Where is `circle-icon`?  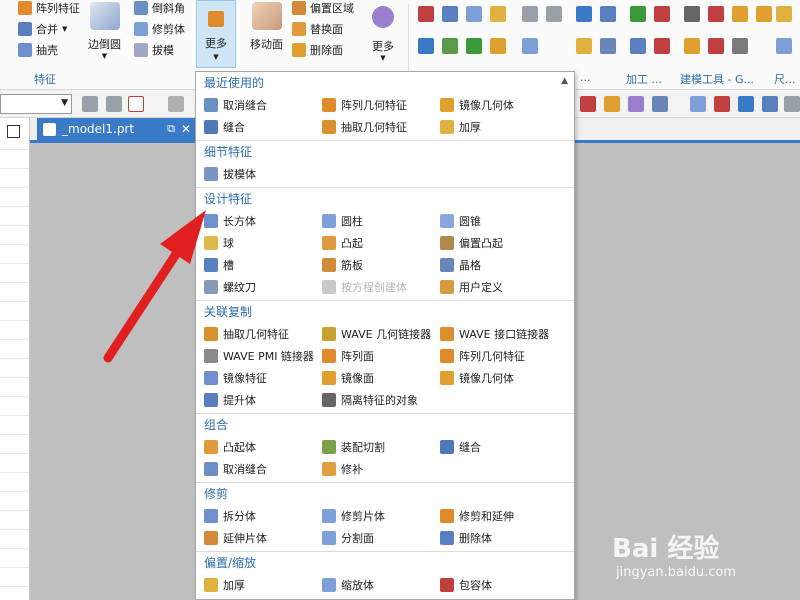 circle-icon is located at coordinates (584, 46).